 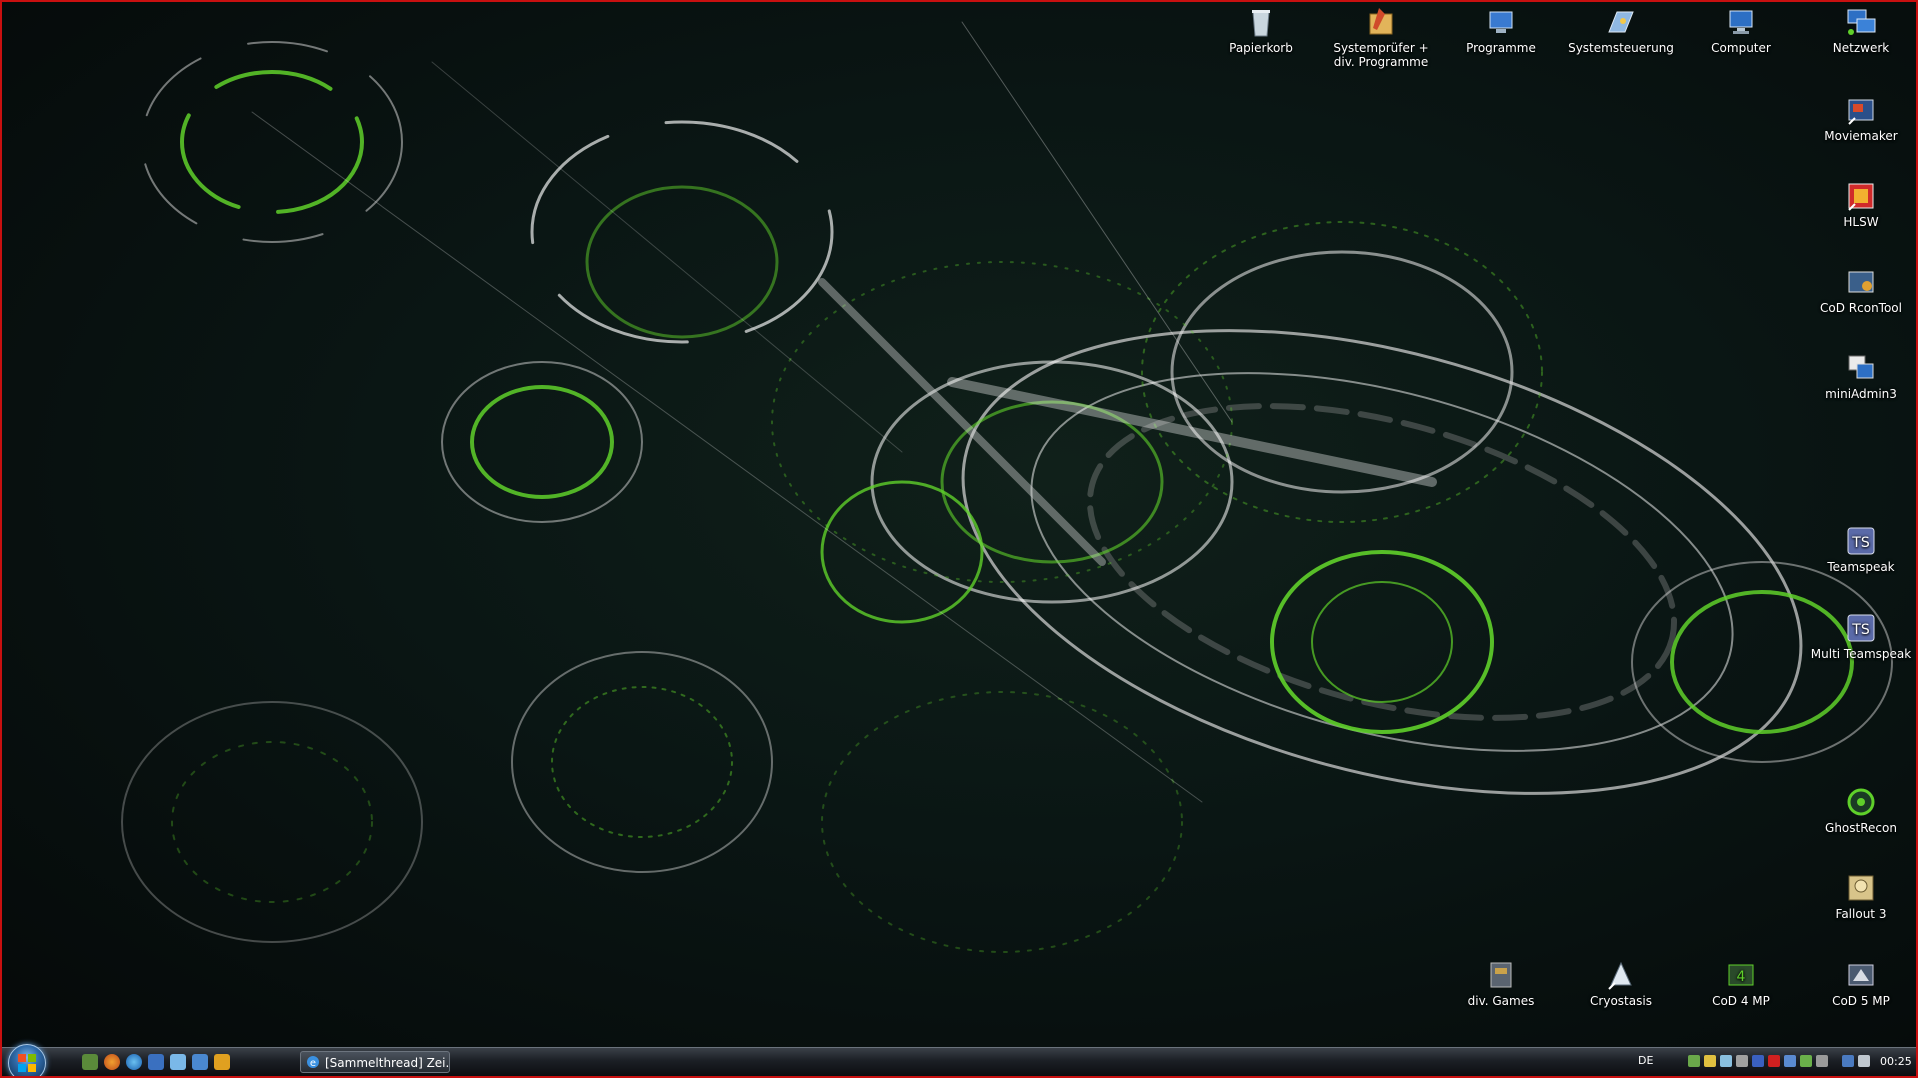 I want to click on language-indicator: DE, so click(x=1645, y=1060).